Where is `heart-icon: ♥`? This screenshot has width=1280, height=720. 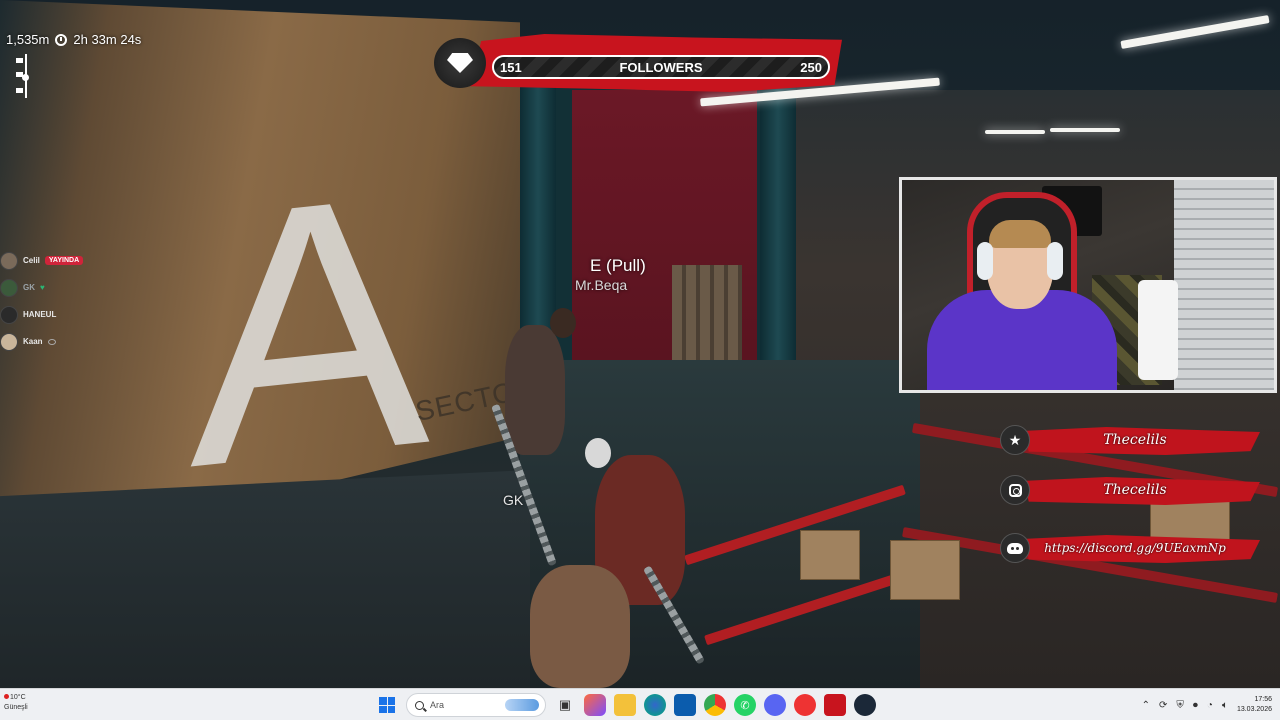
heart-icon: ♥ is located at coordinates (42, 287).